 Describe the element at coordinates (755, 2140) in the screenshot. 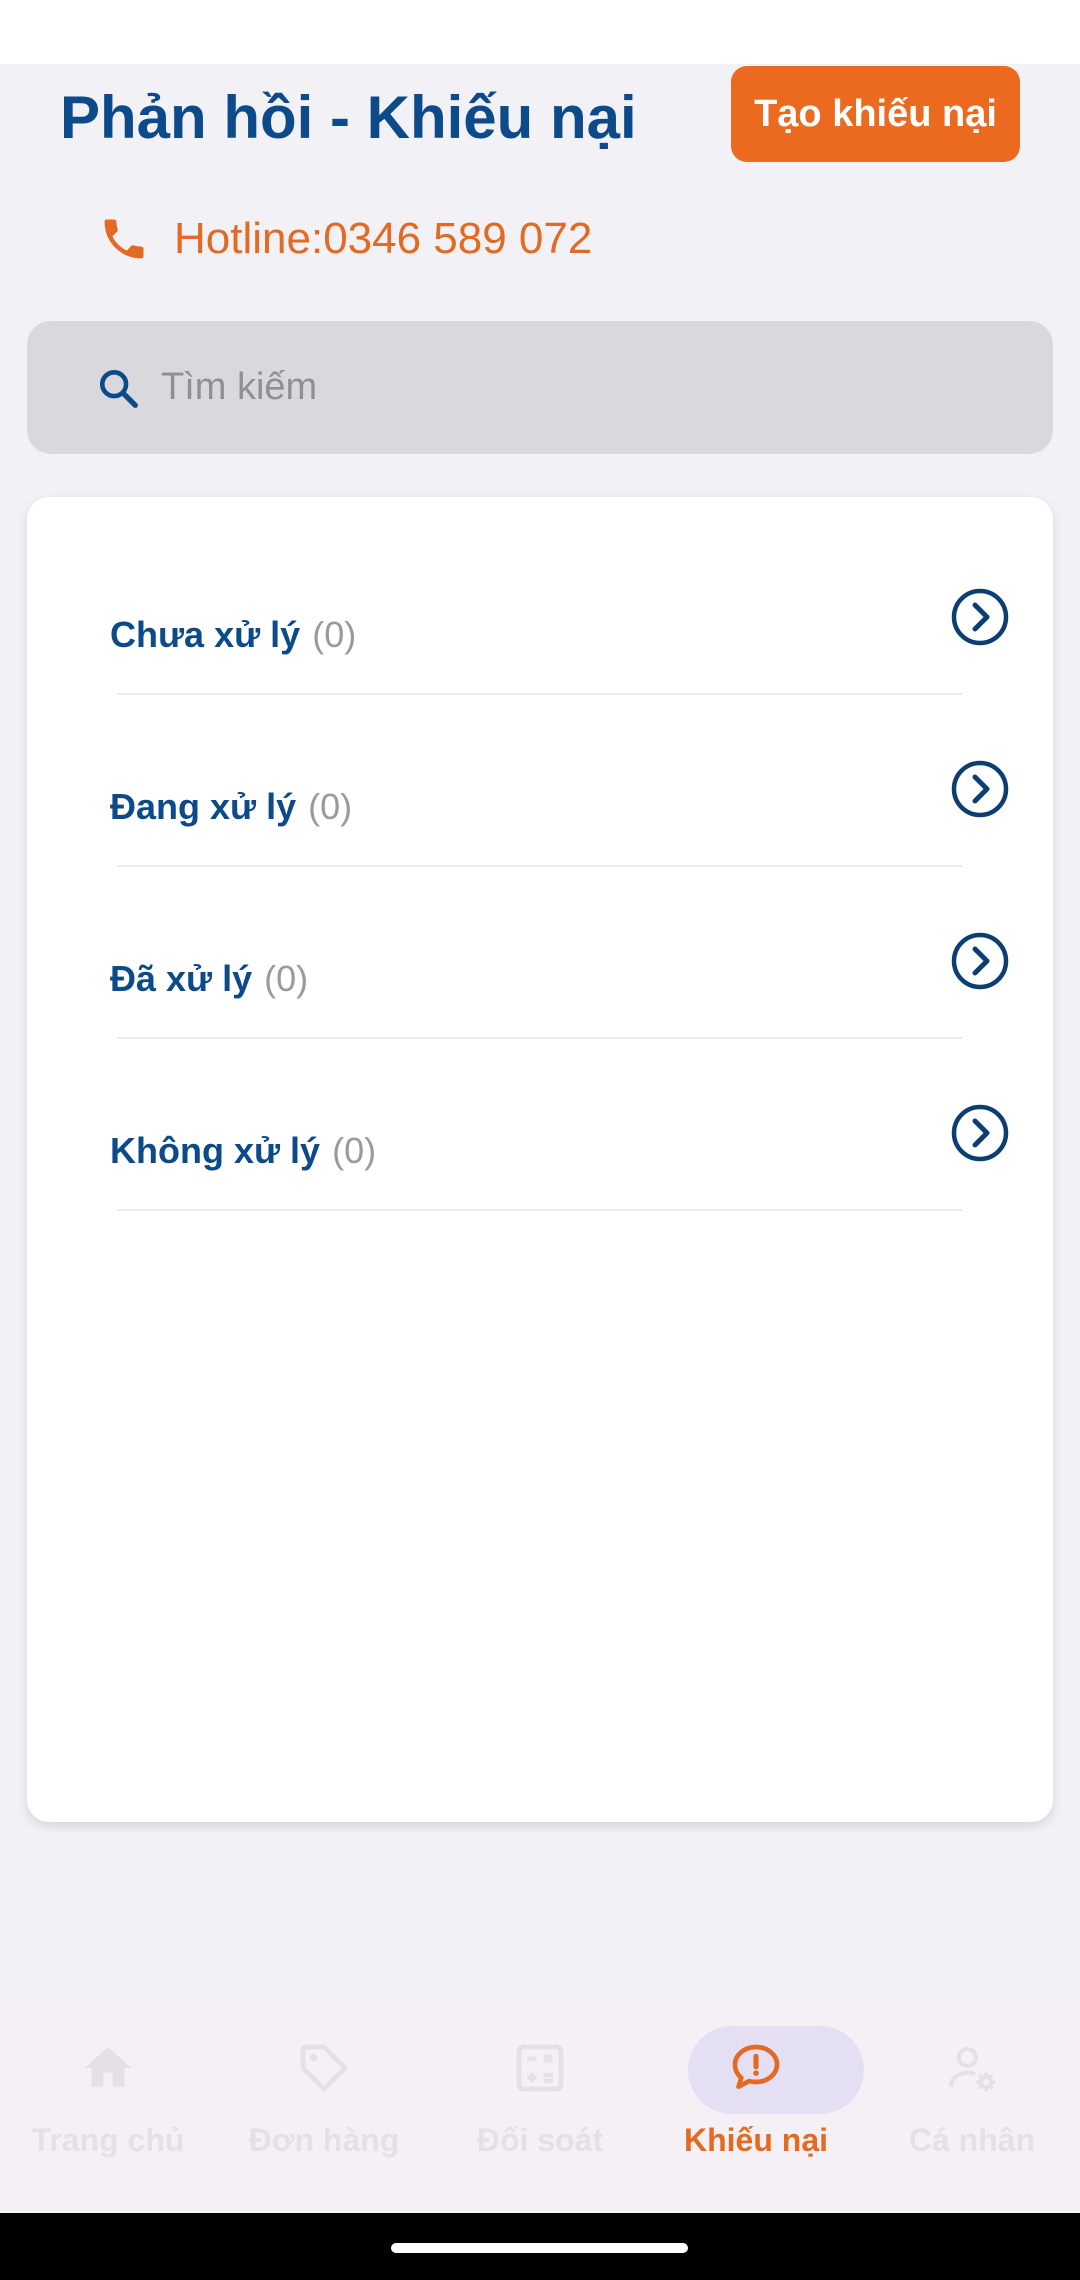

I see `nav-label: Khiếu nại` at that location.